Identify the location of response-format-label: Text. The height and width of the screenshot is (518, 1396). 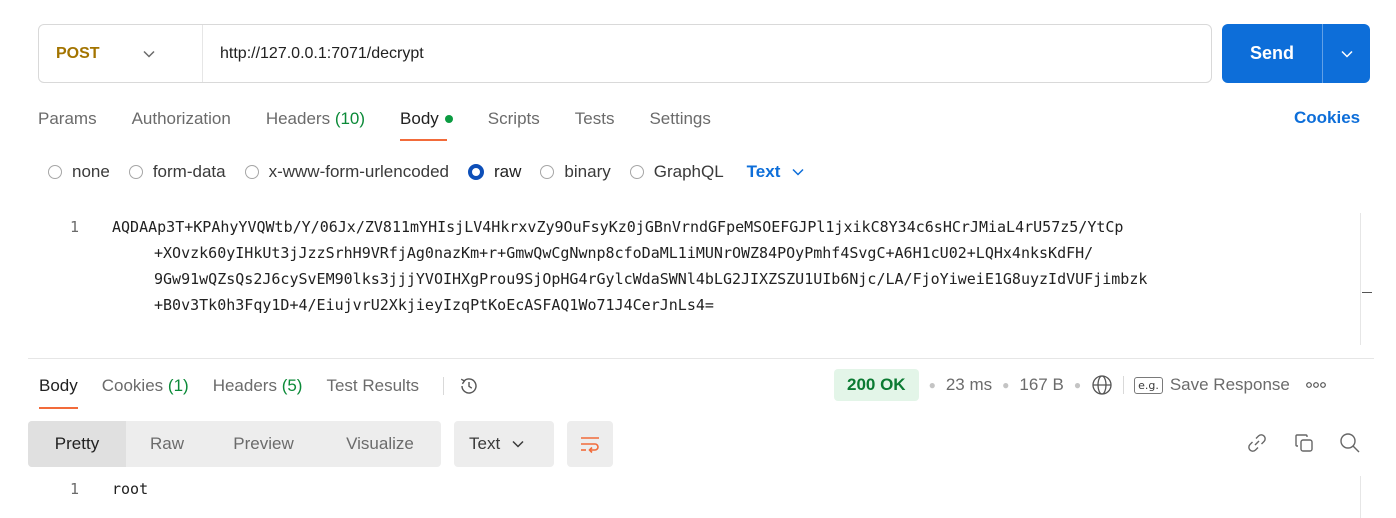
(485, 443).